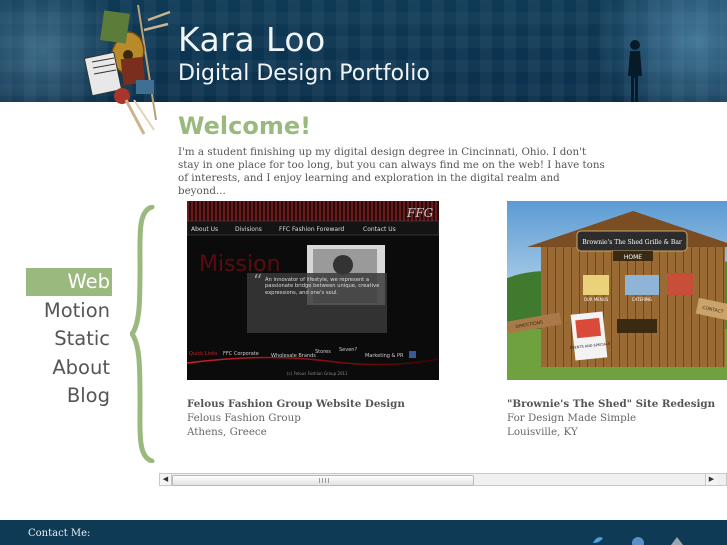 Image resolution: width=727 pixels, height=545 pixels. What do you see at coordinates (203, 354) in the screenshot?
I see `thumb-quick-links: Quick Links` at bounding box center [203, 354].